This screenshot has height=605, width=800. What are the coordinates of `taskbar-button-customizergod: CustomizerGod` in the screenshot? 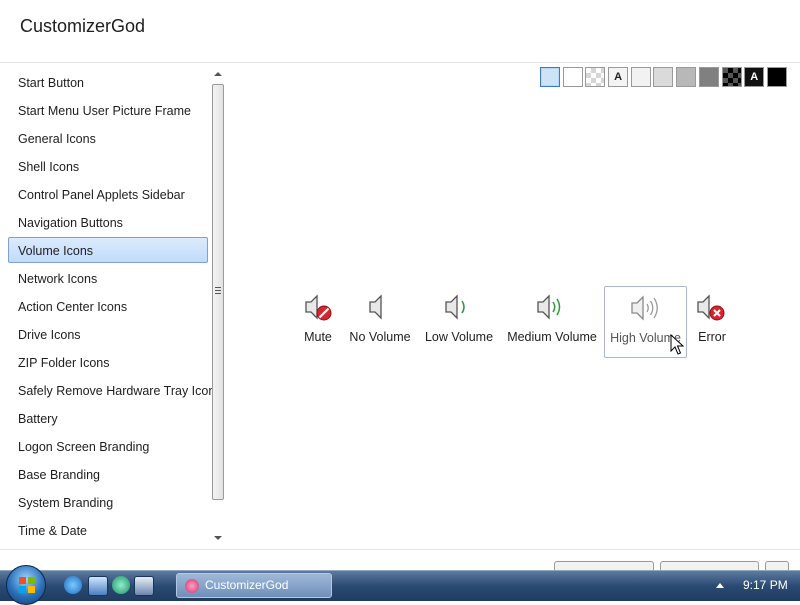 It's located at (254, 585).